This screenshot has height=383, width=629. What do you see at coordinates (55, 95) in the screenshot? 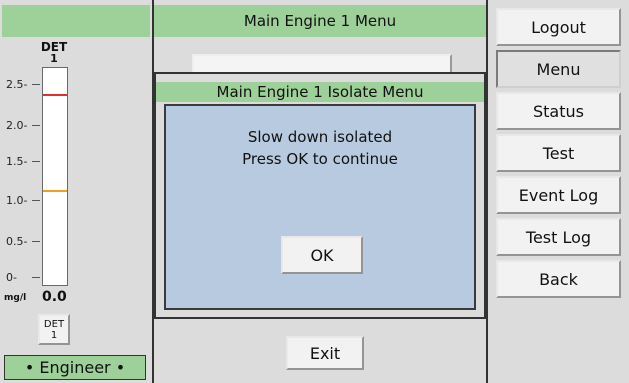
I see `high-alarm-line` at bounding box center [55, 95].